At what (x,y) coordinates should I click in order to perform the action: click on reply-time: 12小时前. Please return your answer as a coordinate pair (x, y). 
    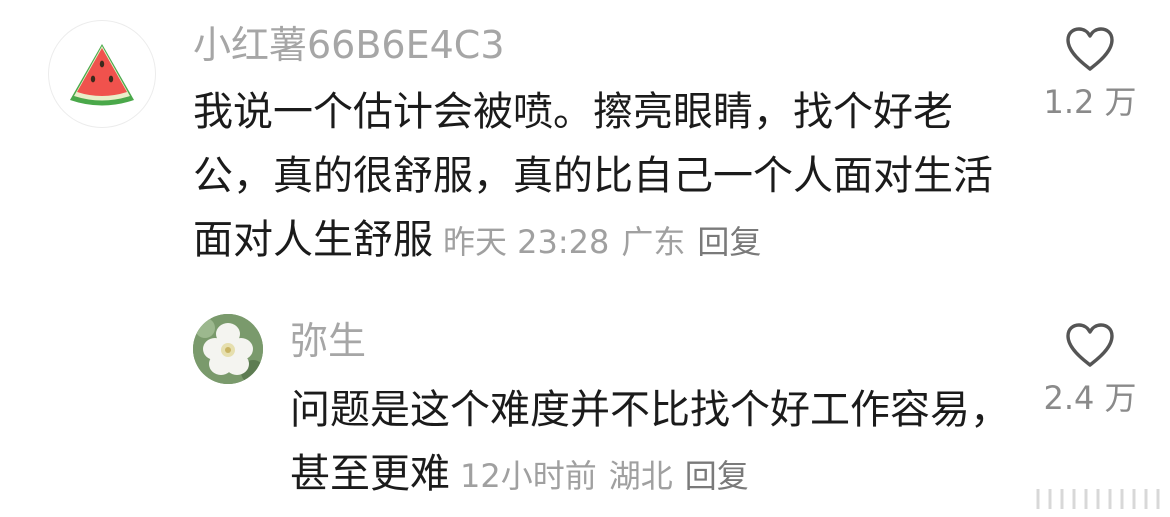
    Looking at the image, I should click on (528, 476).